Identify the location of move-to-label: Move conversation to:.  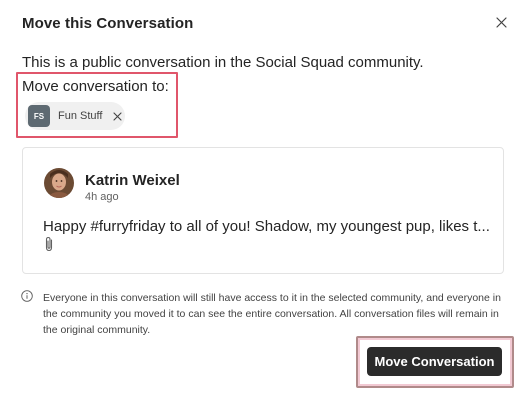
(95, 86).